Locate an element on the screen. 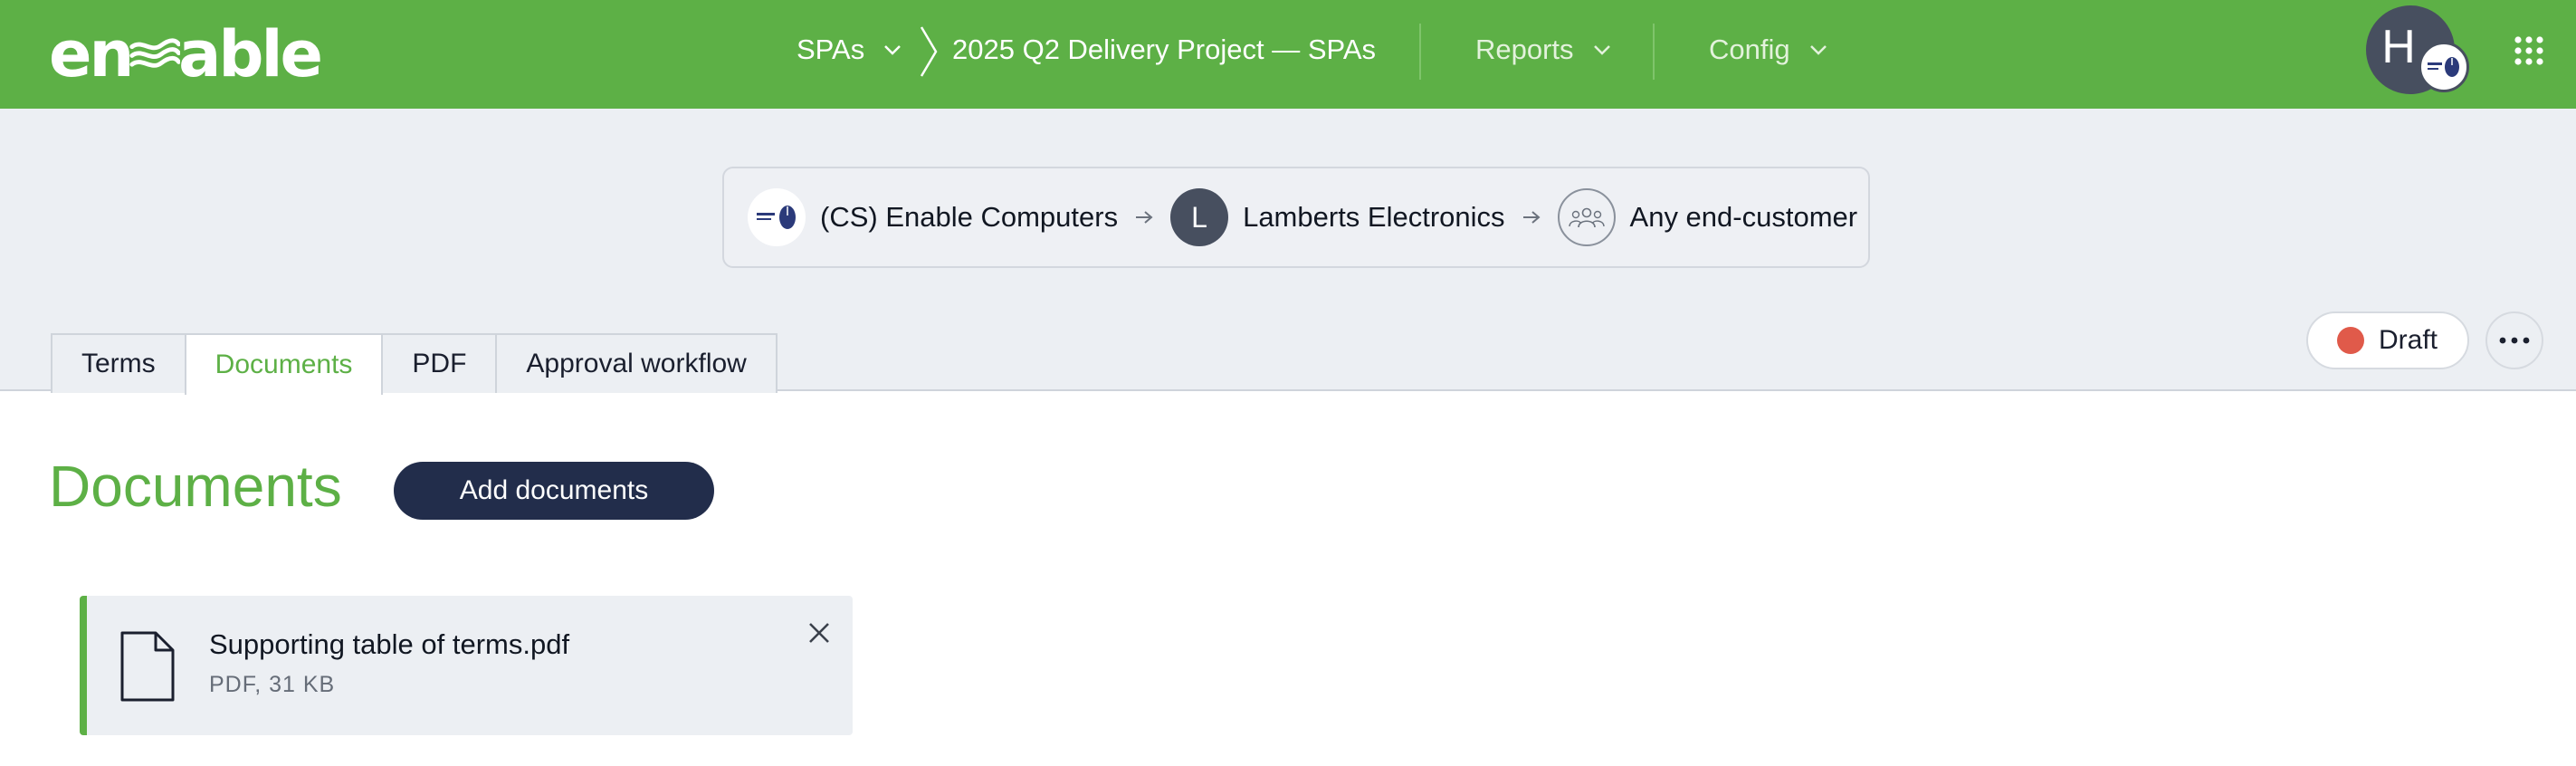  nav-config-label: Config is located at coordinates (1750, 50).